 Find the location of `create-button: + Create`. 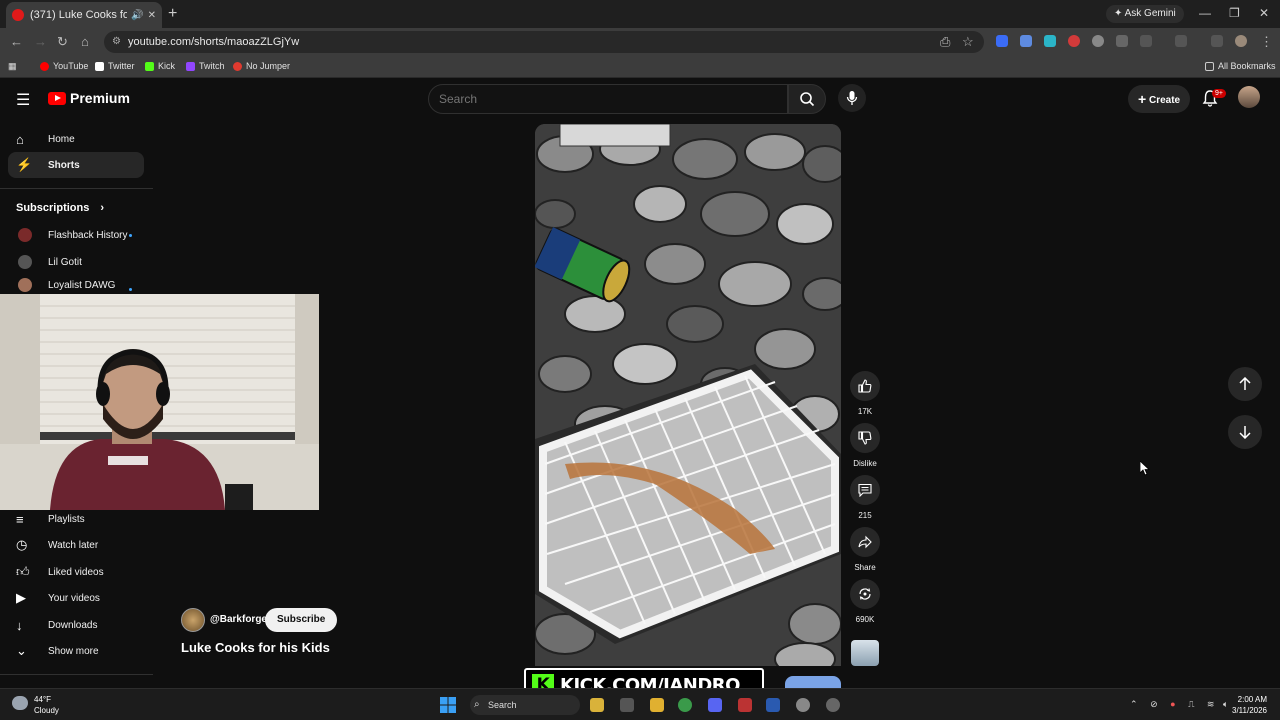

create-button: + Create is located at coordinates (1159, 99).